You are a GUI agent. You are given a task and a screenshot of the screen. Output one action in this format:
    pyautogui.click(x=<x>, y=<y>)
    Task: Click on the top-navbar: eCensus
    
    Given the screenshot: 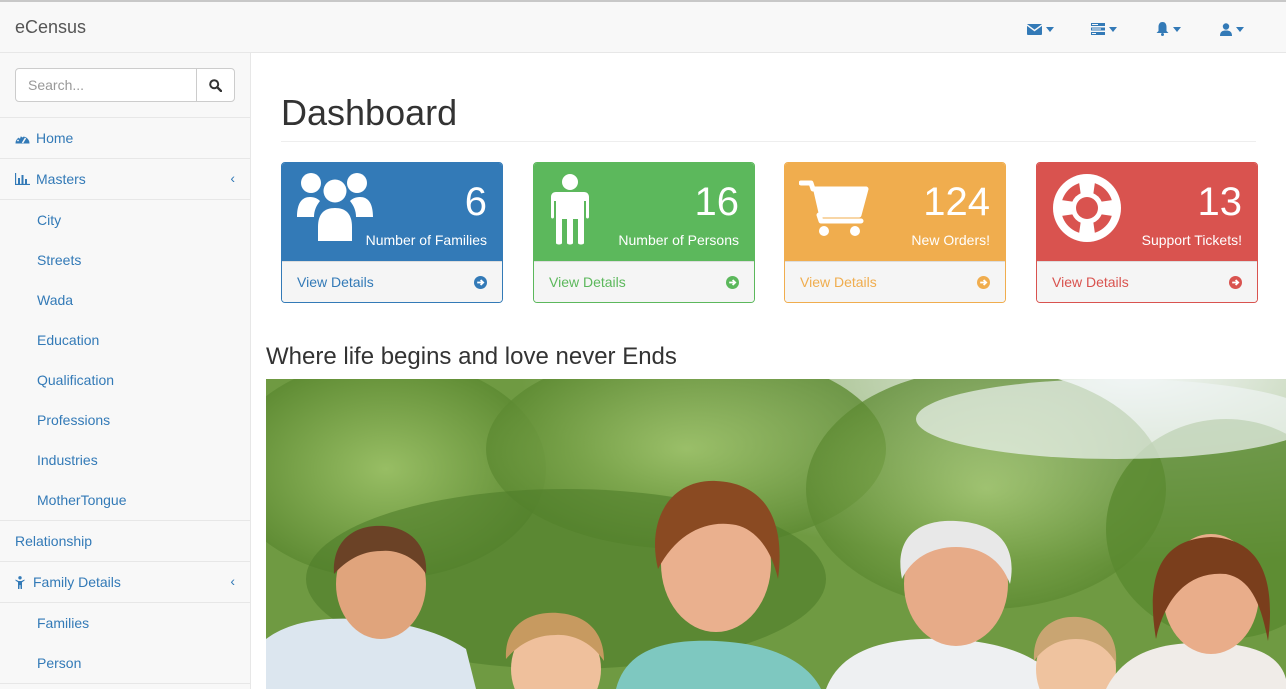 What is the action you would take?
    pyautogui.click(x=643, y=26)
    